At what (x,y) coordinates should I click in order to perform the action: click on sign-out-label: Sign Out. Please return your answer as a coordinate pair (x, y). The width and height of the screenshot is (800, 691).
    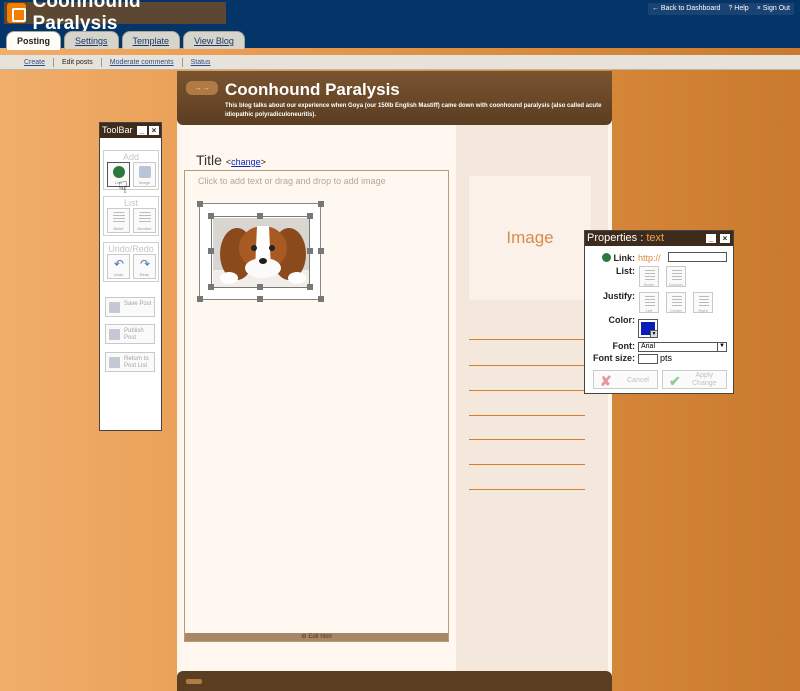
    Looking at the image, I should click on (776, 8).